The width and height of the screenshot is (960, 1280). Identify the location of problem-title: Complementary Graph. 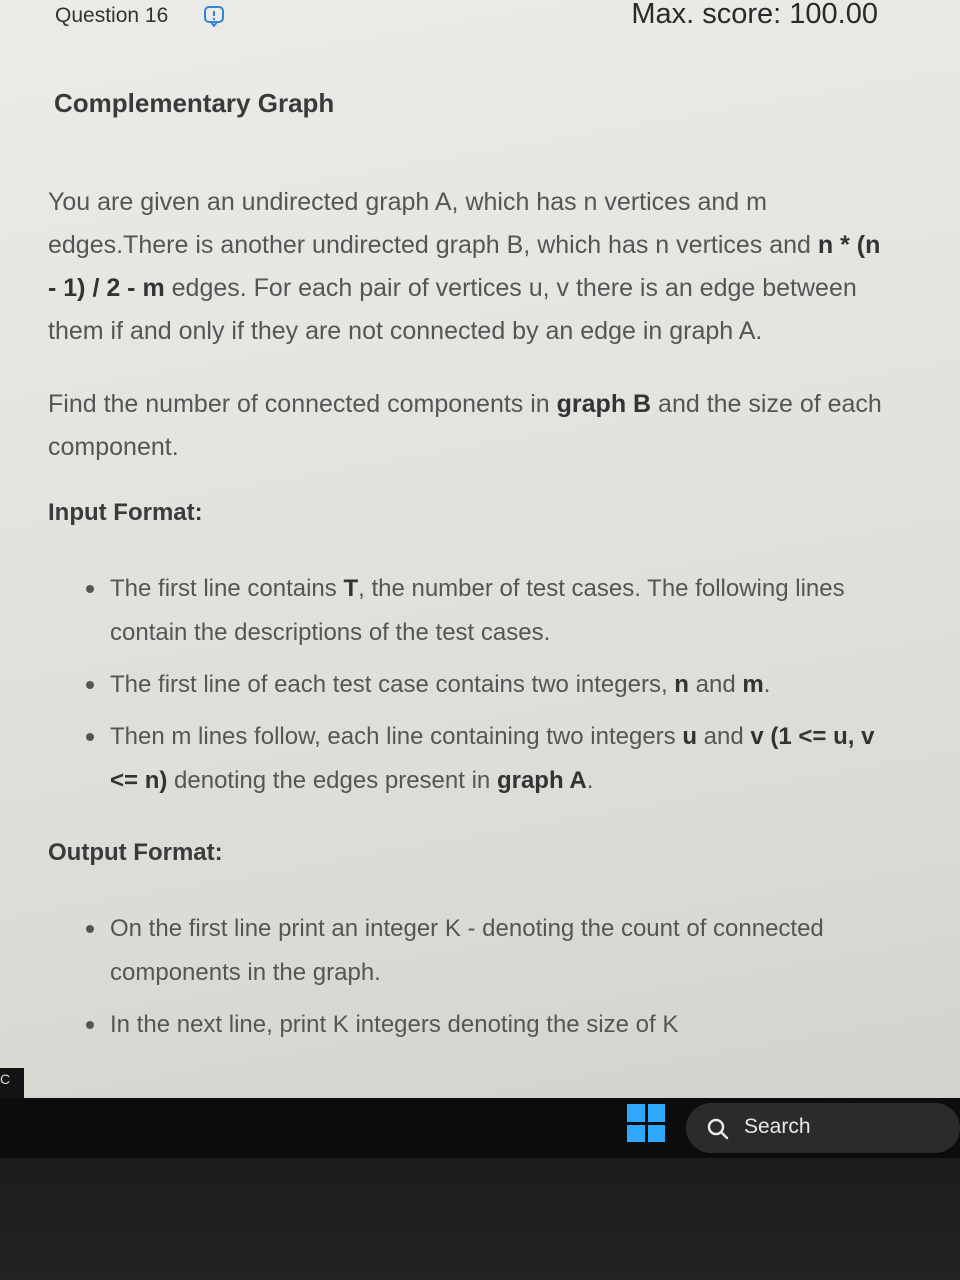
(194, 103).